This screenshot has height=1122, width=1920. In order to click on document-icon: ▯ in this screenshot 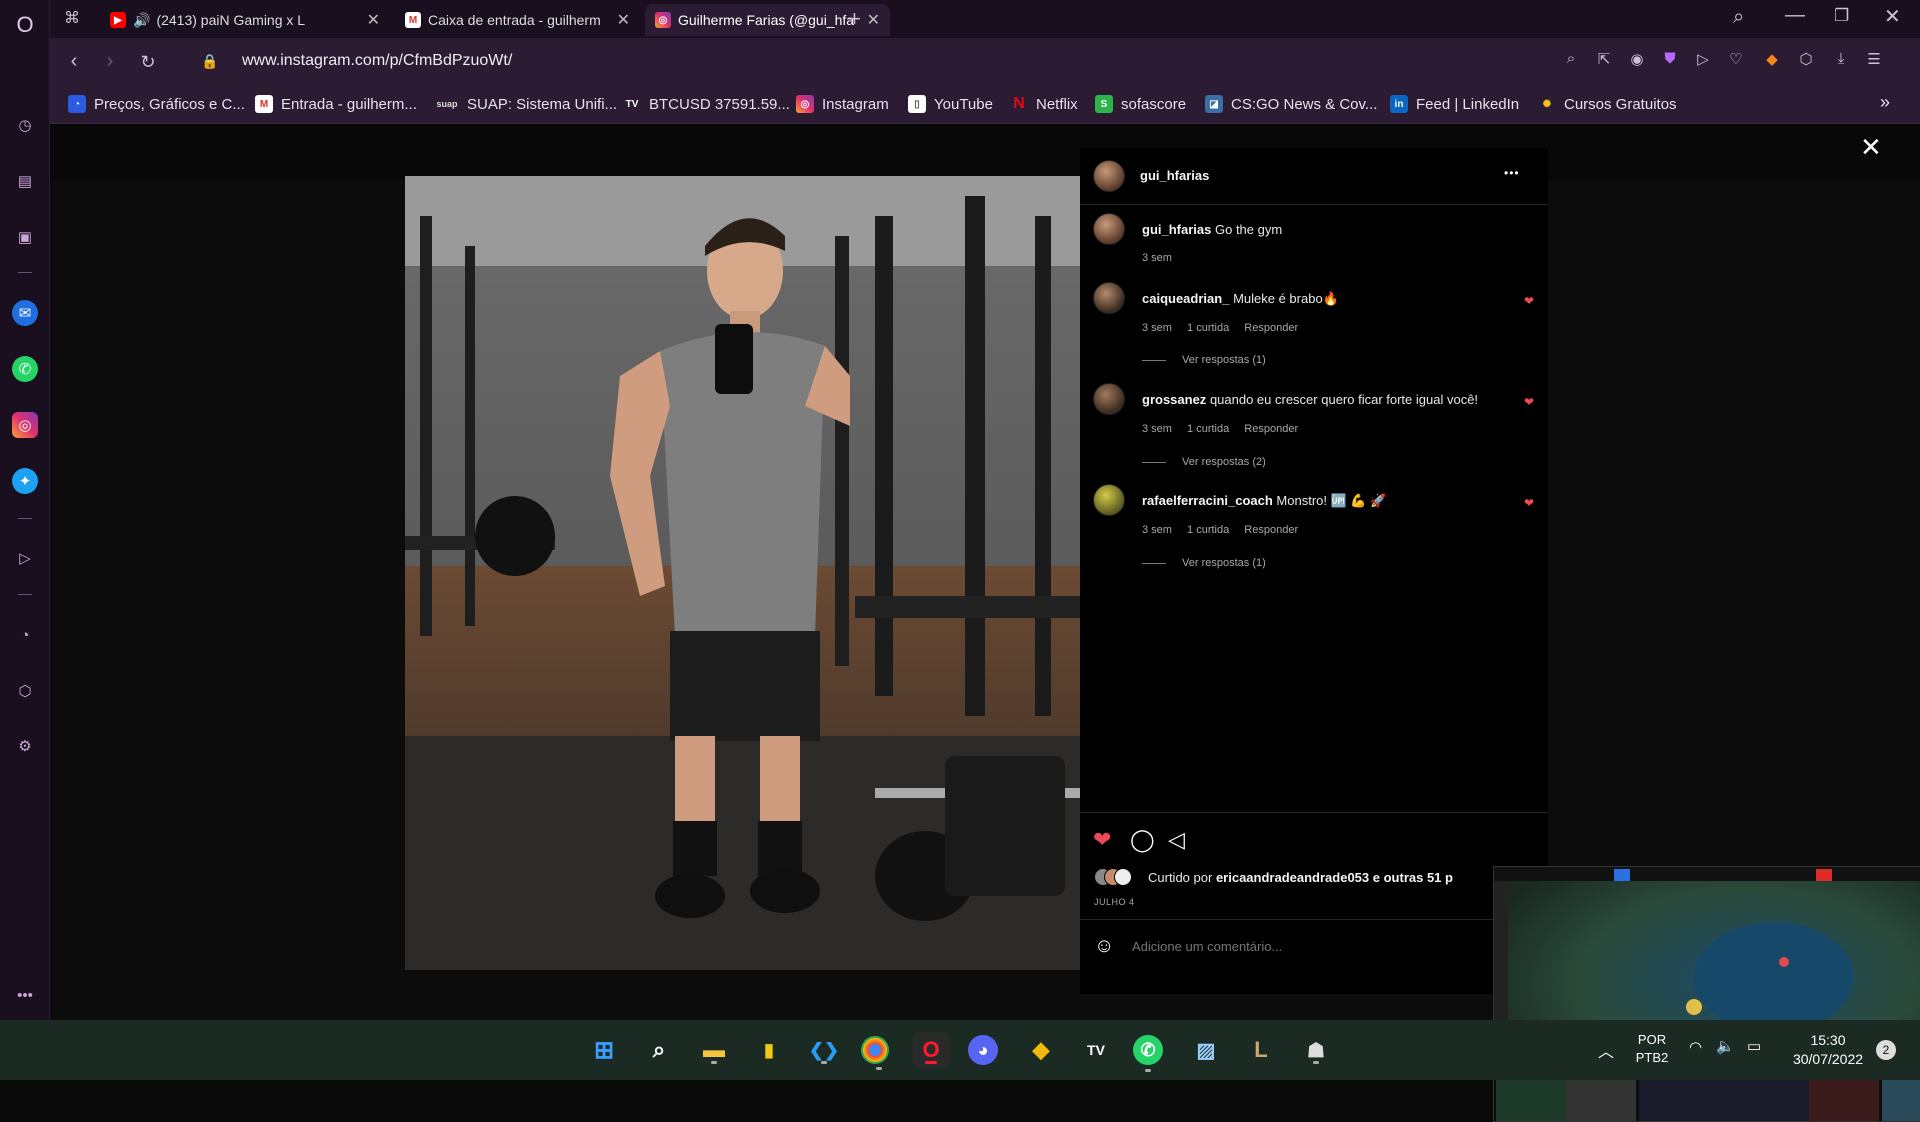, I will do `click(917, 104)`.